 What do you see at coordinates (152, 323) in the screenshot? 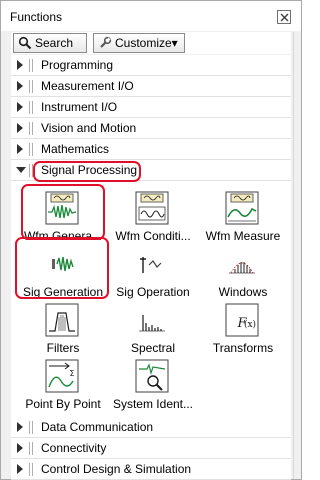
I see `spectral-icon` at bounding box center [152, 323].